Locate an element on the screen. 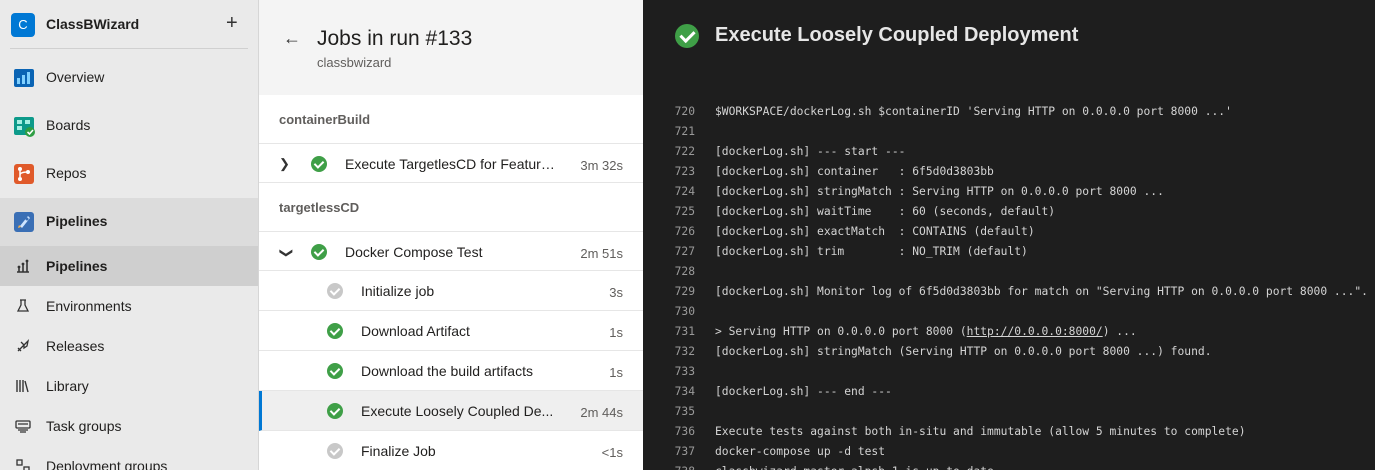 The height and width of the screenshot is (470, 1375). organization-name: ClassBWizard is located at coordinates (92, 24).